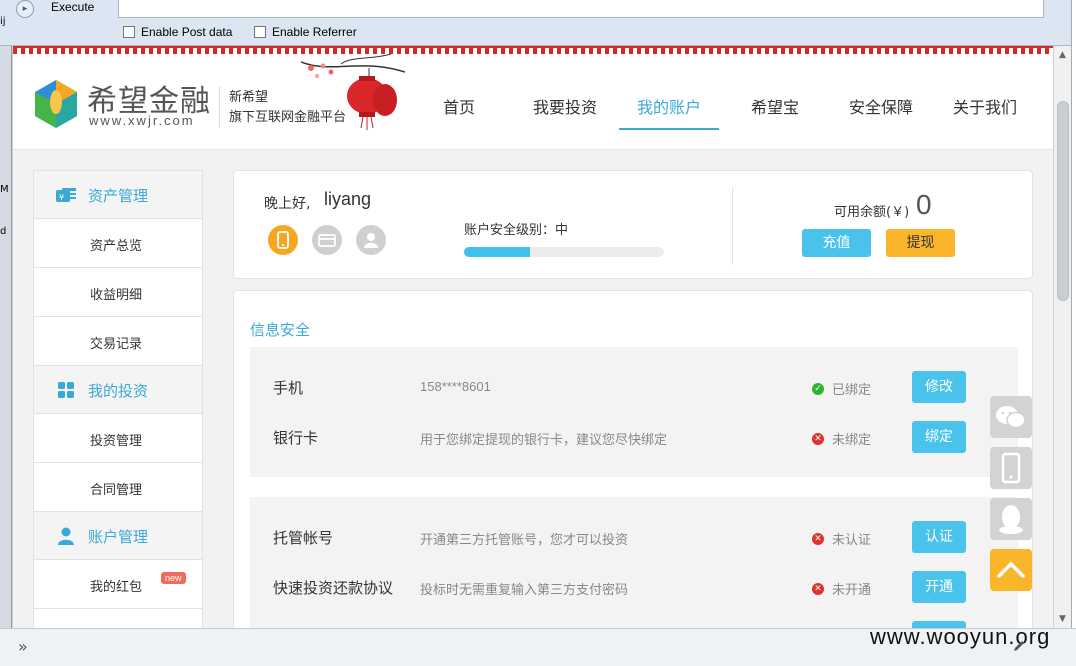  I want to click on modify-phone-button: 修改, so click(939, 387).